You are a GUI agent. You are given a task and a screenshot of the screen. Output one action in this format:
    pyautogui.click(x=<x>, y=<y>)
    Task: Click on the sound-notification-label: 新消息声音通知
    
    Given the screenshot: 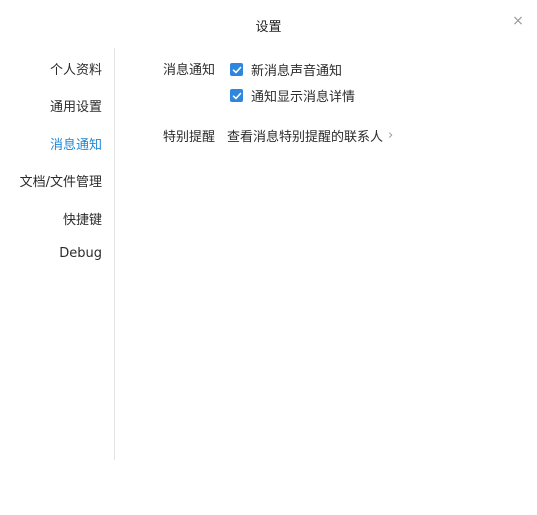 What is the action you would take?
    pyautogui.click(x=297, y=71)
    